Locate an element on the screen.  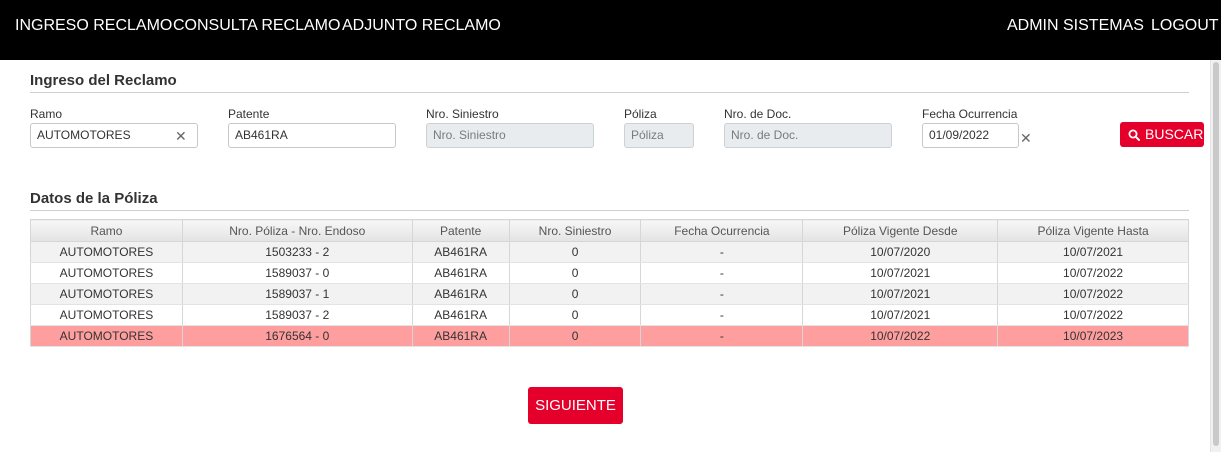
poliza-input is located at coordinates (659, 135).